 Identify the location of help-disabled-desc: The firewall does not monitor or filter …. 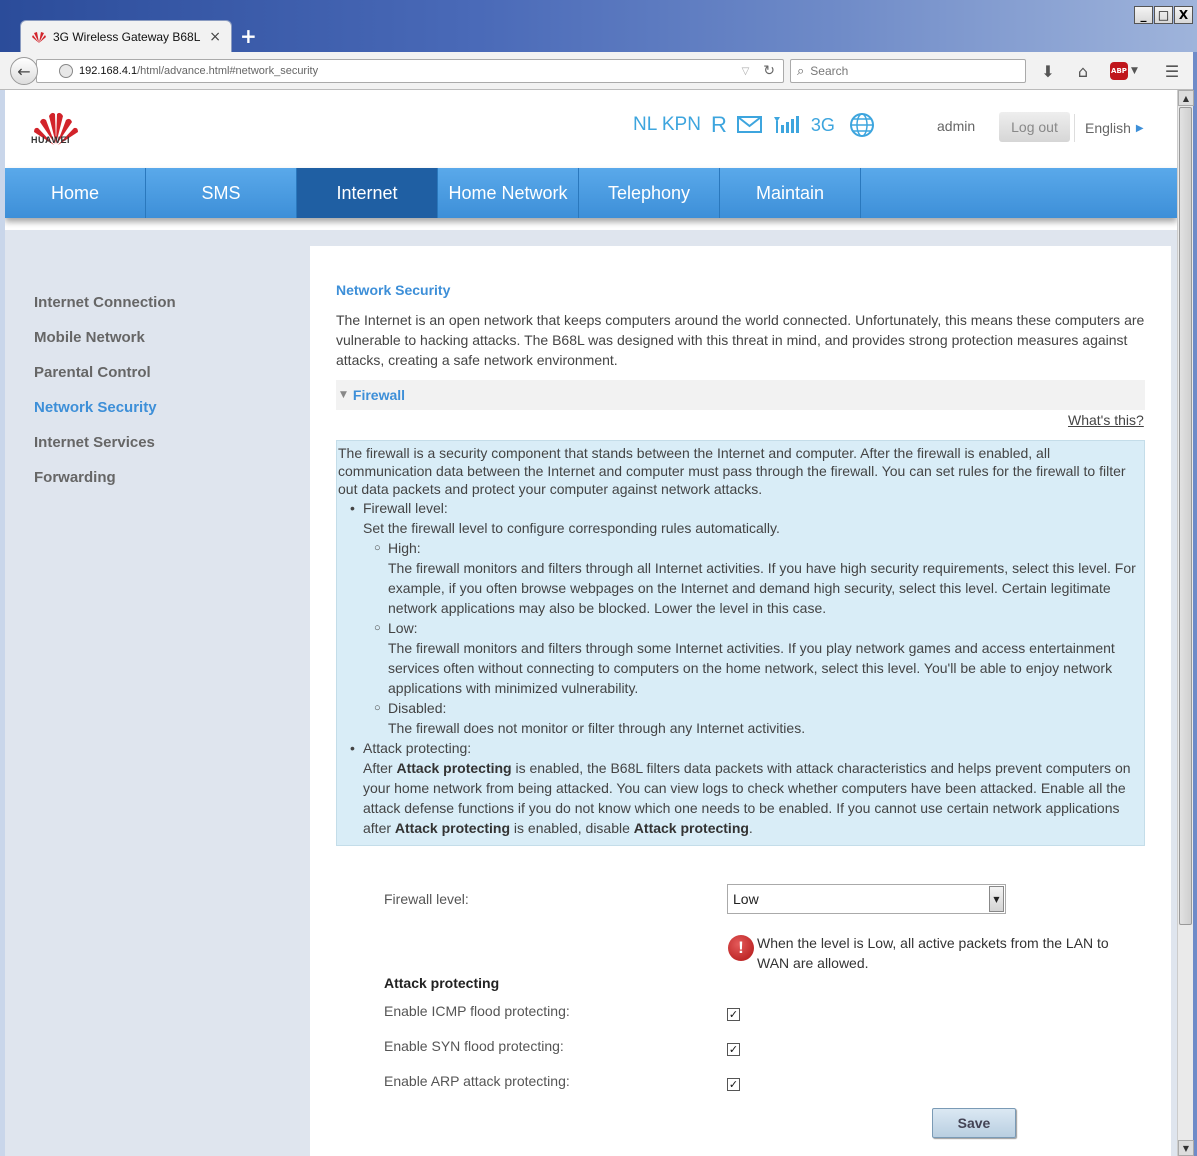
(597, 728).